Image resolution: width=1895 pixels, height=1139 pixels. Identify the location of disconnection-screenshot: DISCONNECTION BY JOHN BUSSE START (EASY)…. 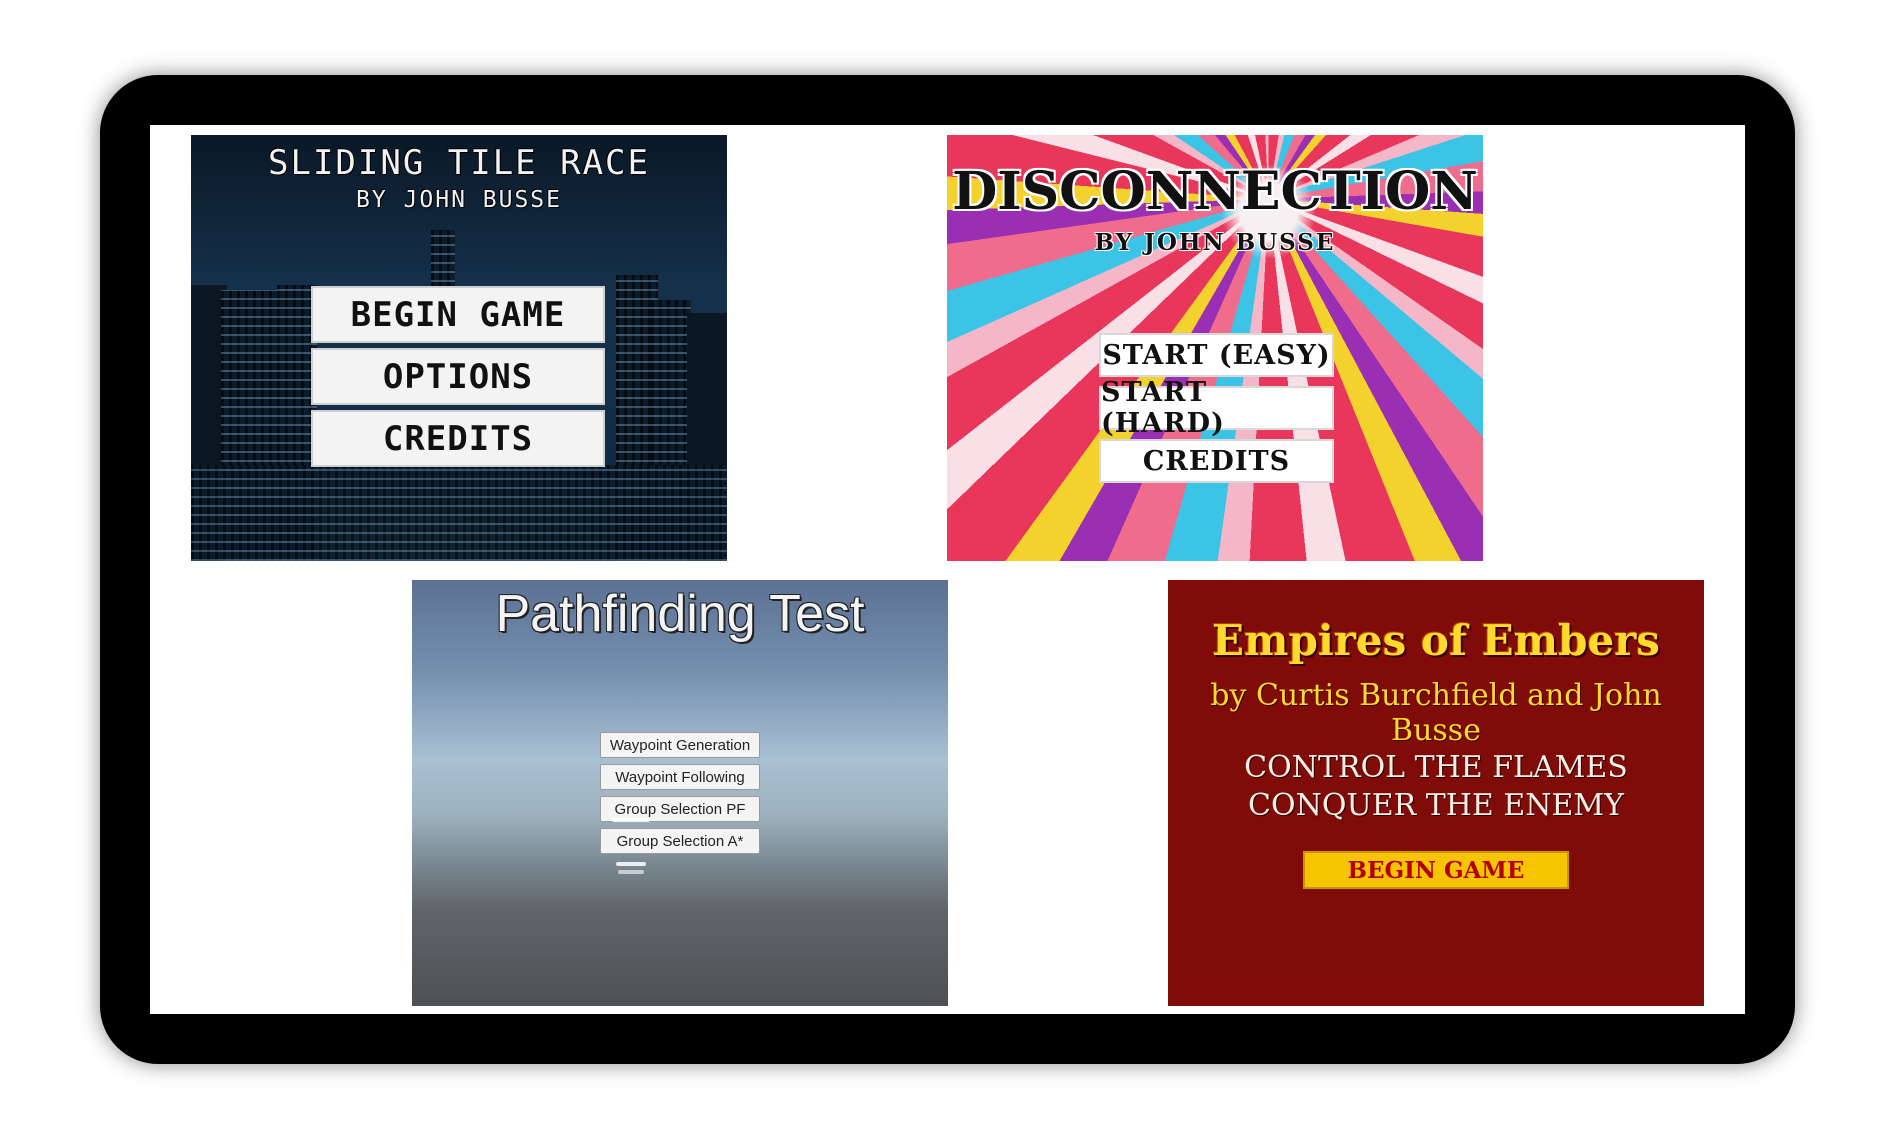
(1215, 348).